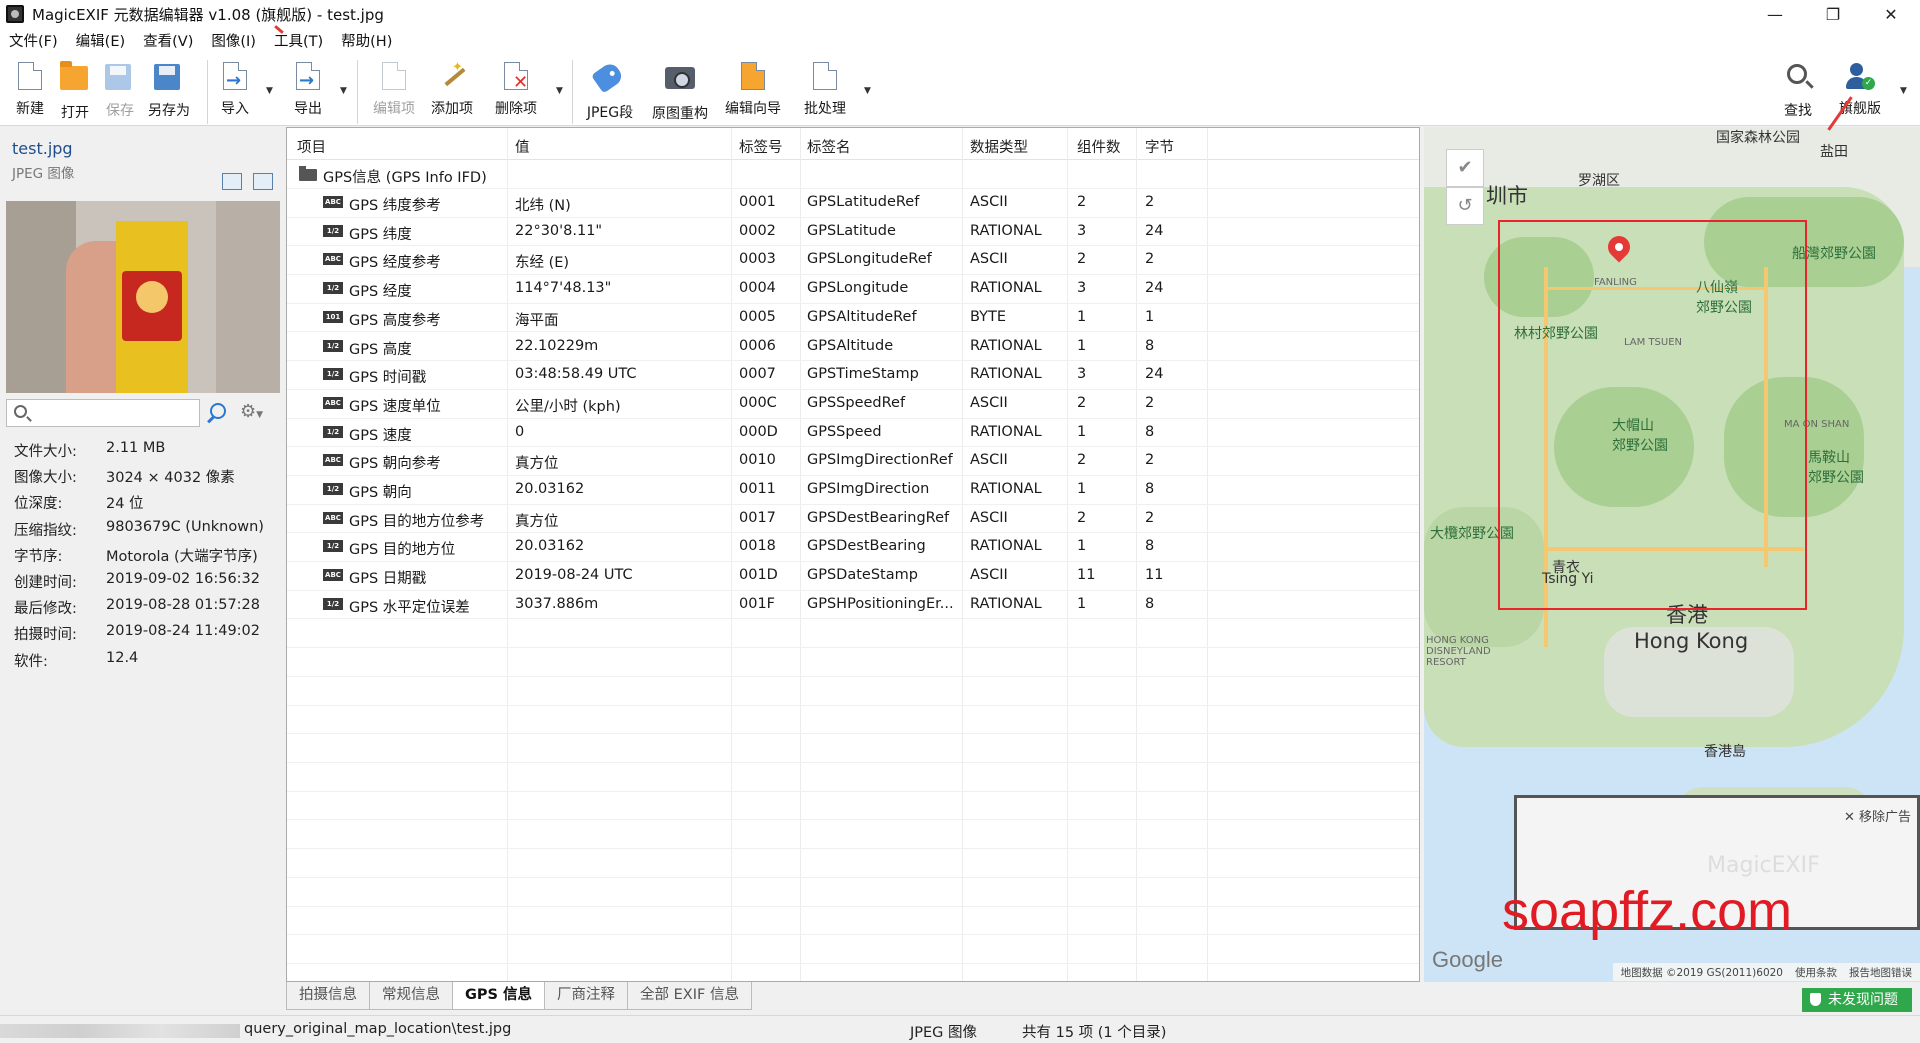 The width and height of the screenshot is (1920, 1043). Describe the element at coordinates (235, 92) in the screenshot. I see `import-button: → 导入` at that location.